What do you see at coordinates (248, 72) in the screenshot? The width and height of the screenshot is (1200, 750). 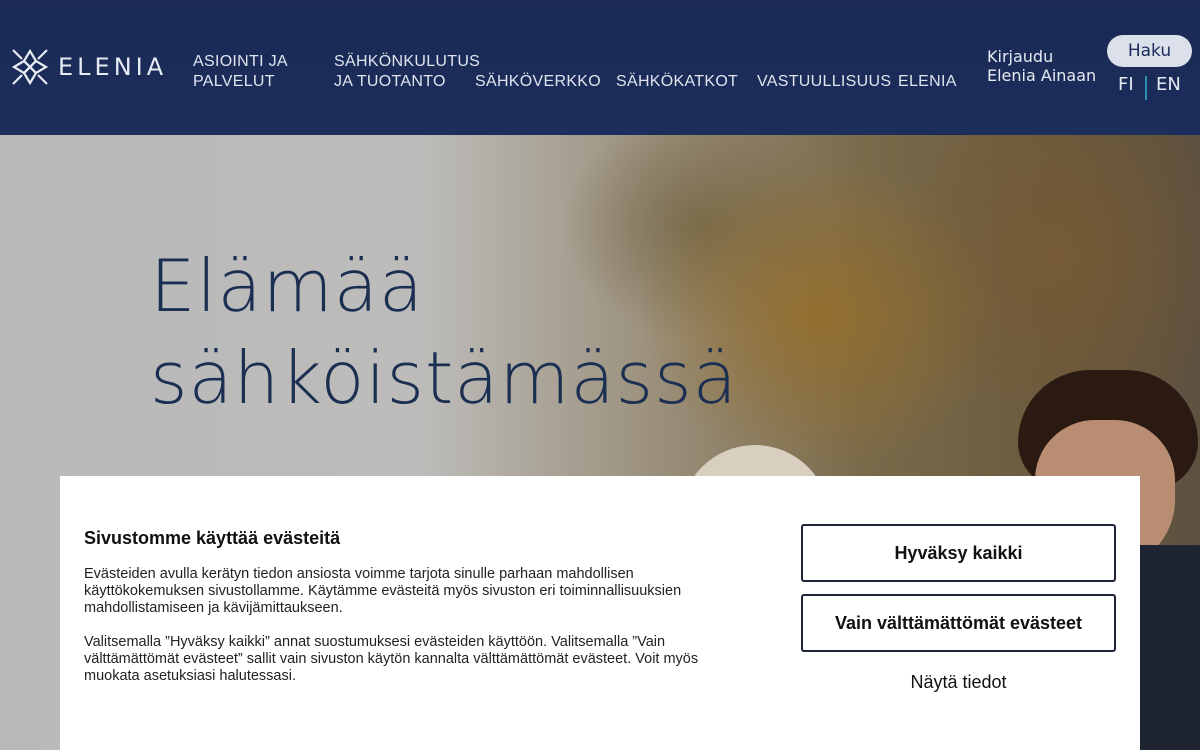 I see `nav-asiointi-ja-palvelut: ASIOINTI JA PALVELUT` at bounding box center [248, 72].